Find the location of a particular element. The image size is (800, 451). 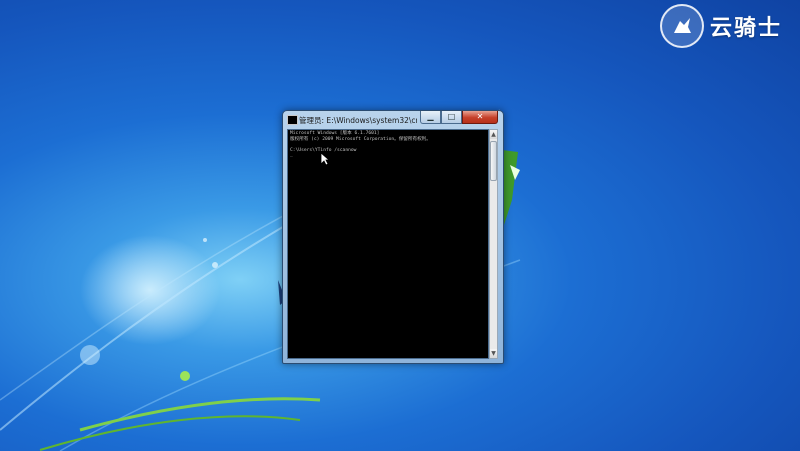

maximize-button: □ is located at coordinates (451, 117).